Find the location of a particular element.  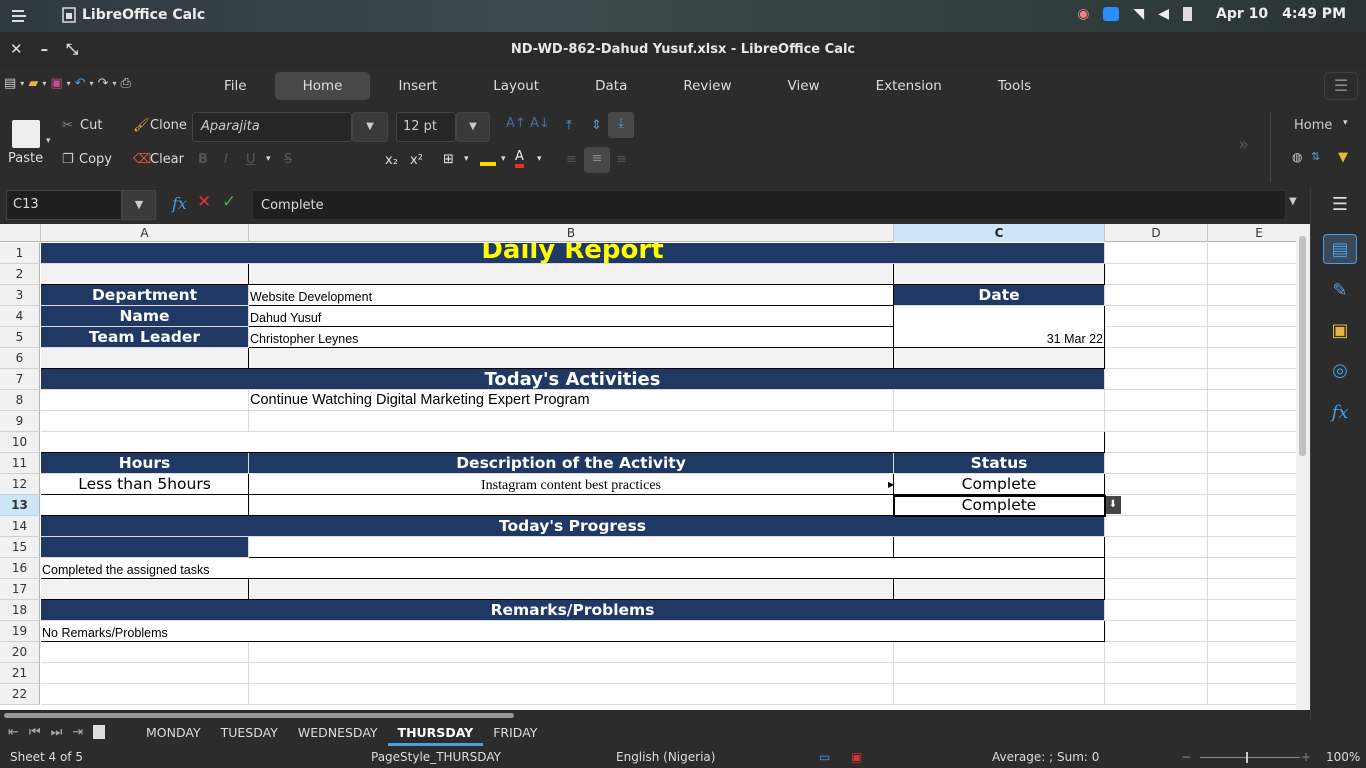

cell-d10 is located at coordinates (1156, 442).